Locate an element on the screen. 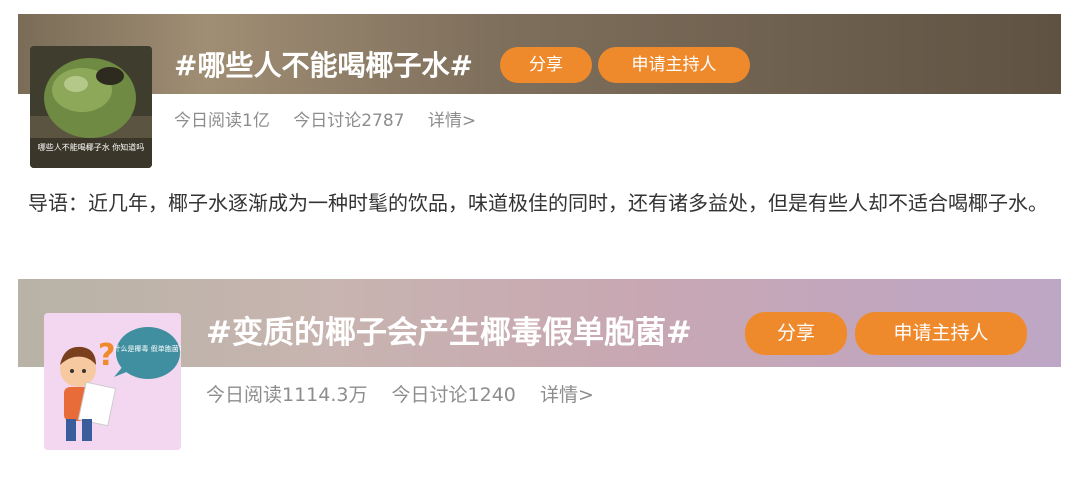 The width and height of the screenshot is (1080, 481). topic-title: #哪些人不能喝椰子水# is located at coordinates (323, 66).